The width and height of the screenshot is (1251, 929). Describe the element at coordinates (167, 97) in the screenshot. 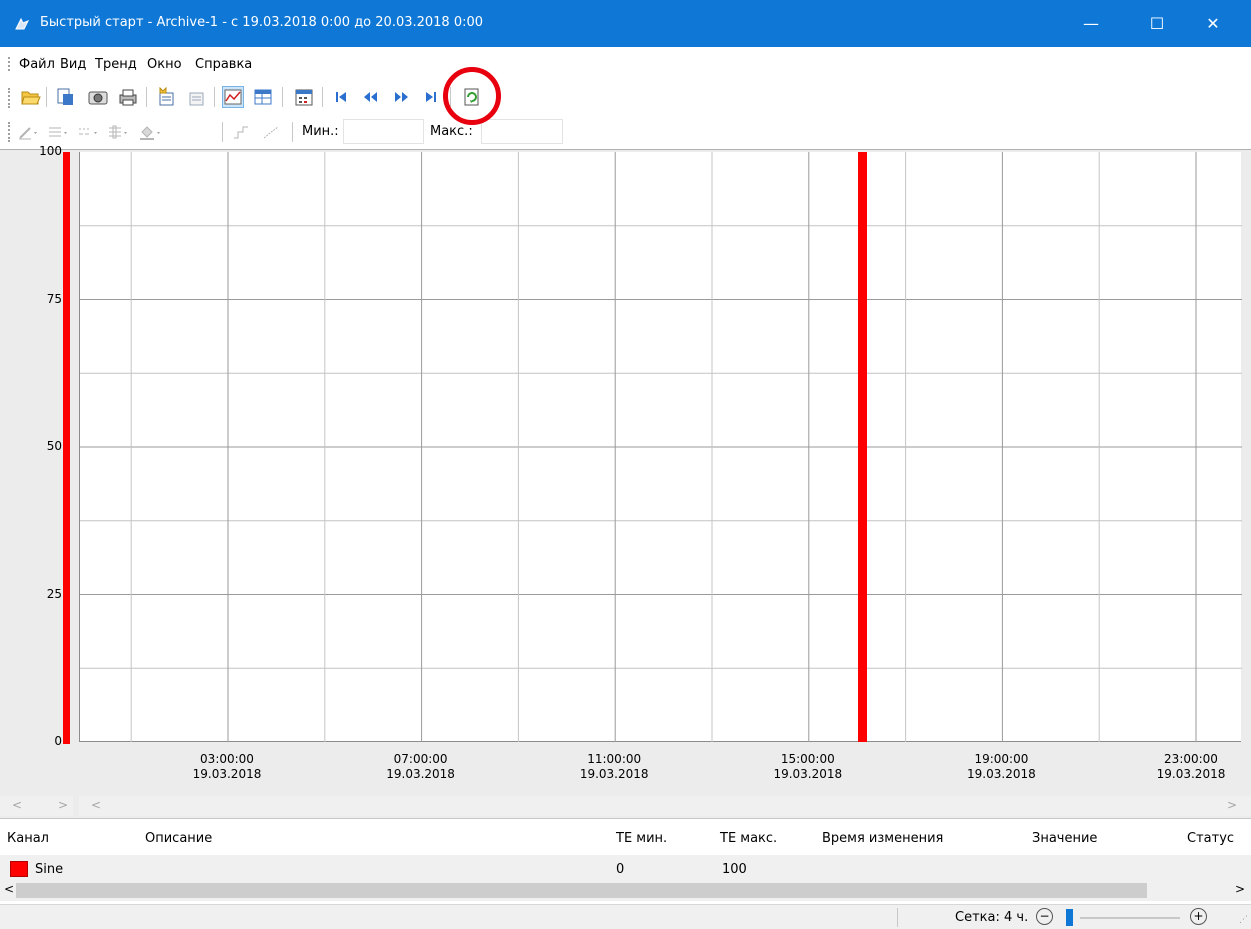

I see `add-channel-icon` at that location.